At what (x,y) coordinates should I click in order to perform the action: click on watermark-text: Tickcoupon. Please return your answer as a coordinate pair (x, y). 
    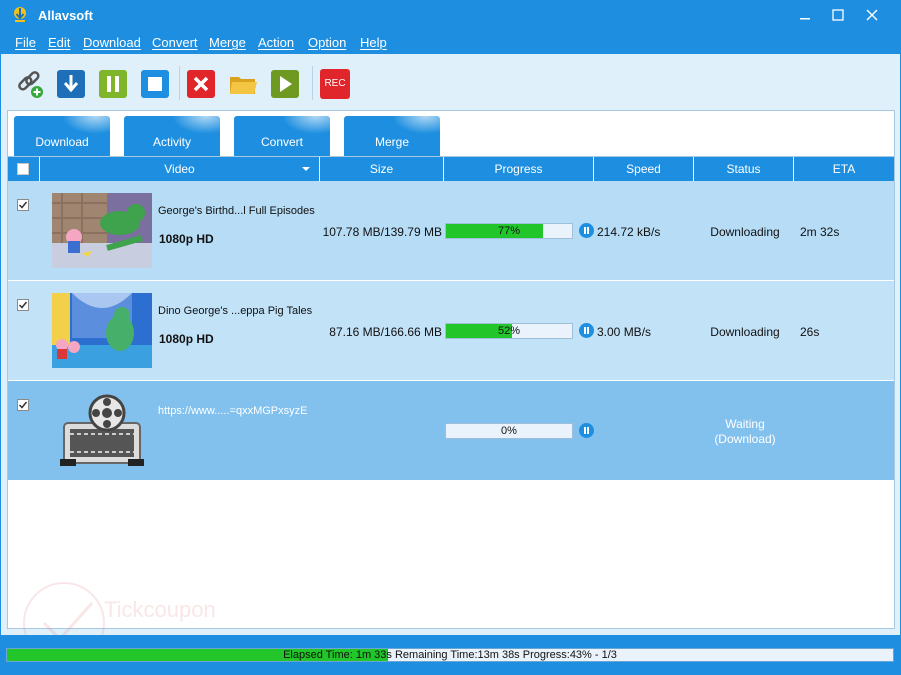
    Looking at the image, I should click on (160, 609).